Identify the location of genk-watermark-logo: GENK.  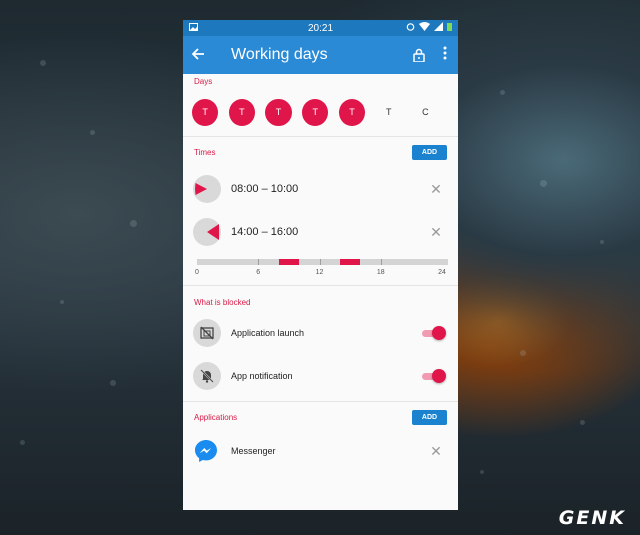
(592, 518).